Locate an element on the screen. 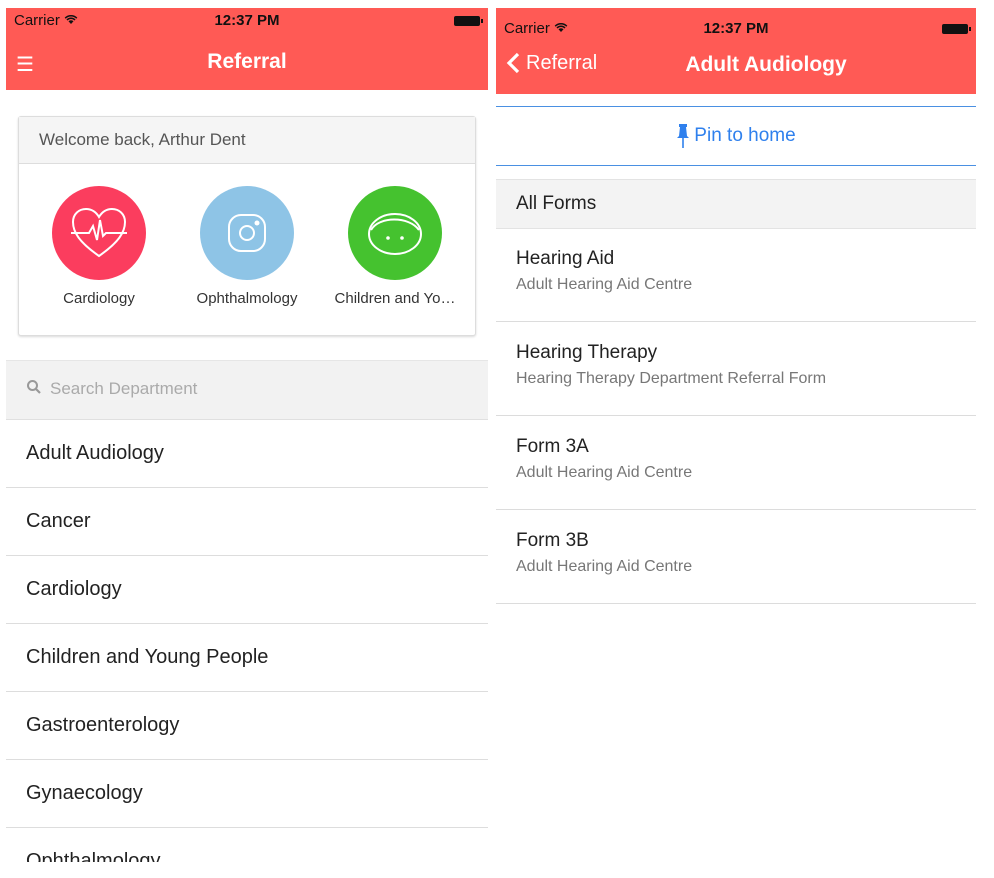 The image size is (994, 878). nav-bar: Carrier 12:37 PM ☰ Referral is located at coordinates (247, 49).